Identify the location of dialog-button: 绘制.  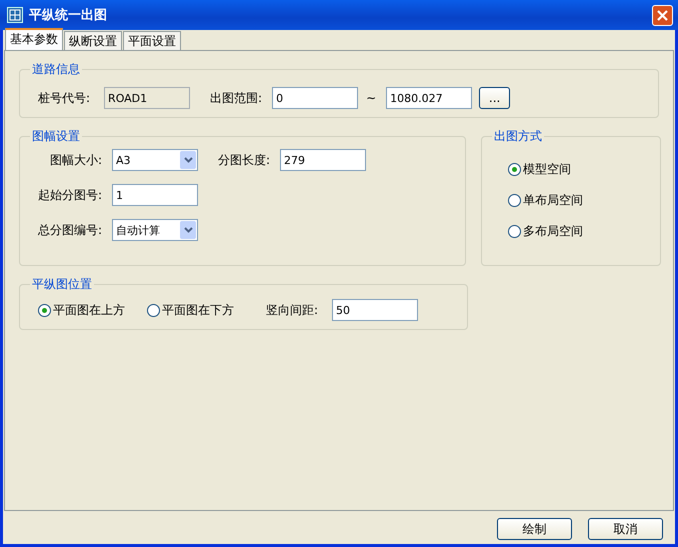
(534, 529).